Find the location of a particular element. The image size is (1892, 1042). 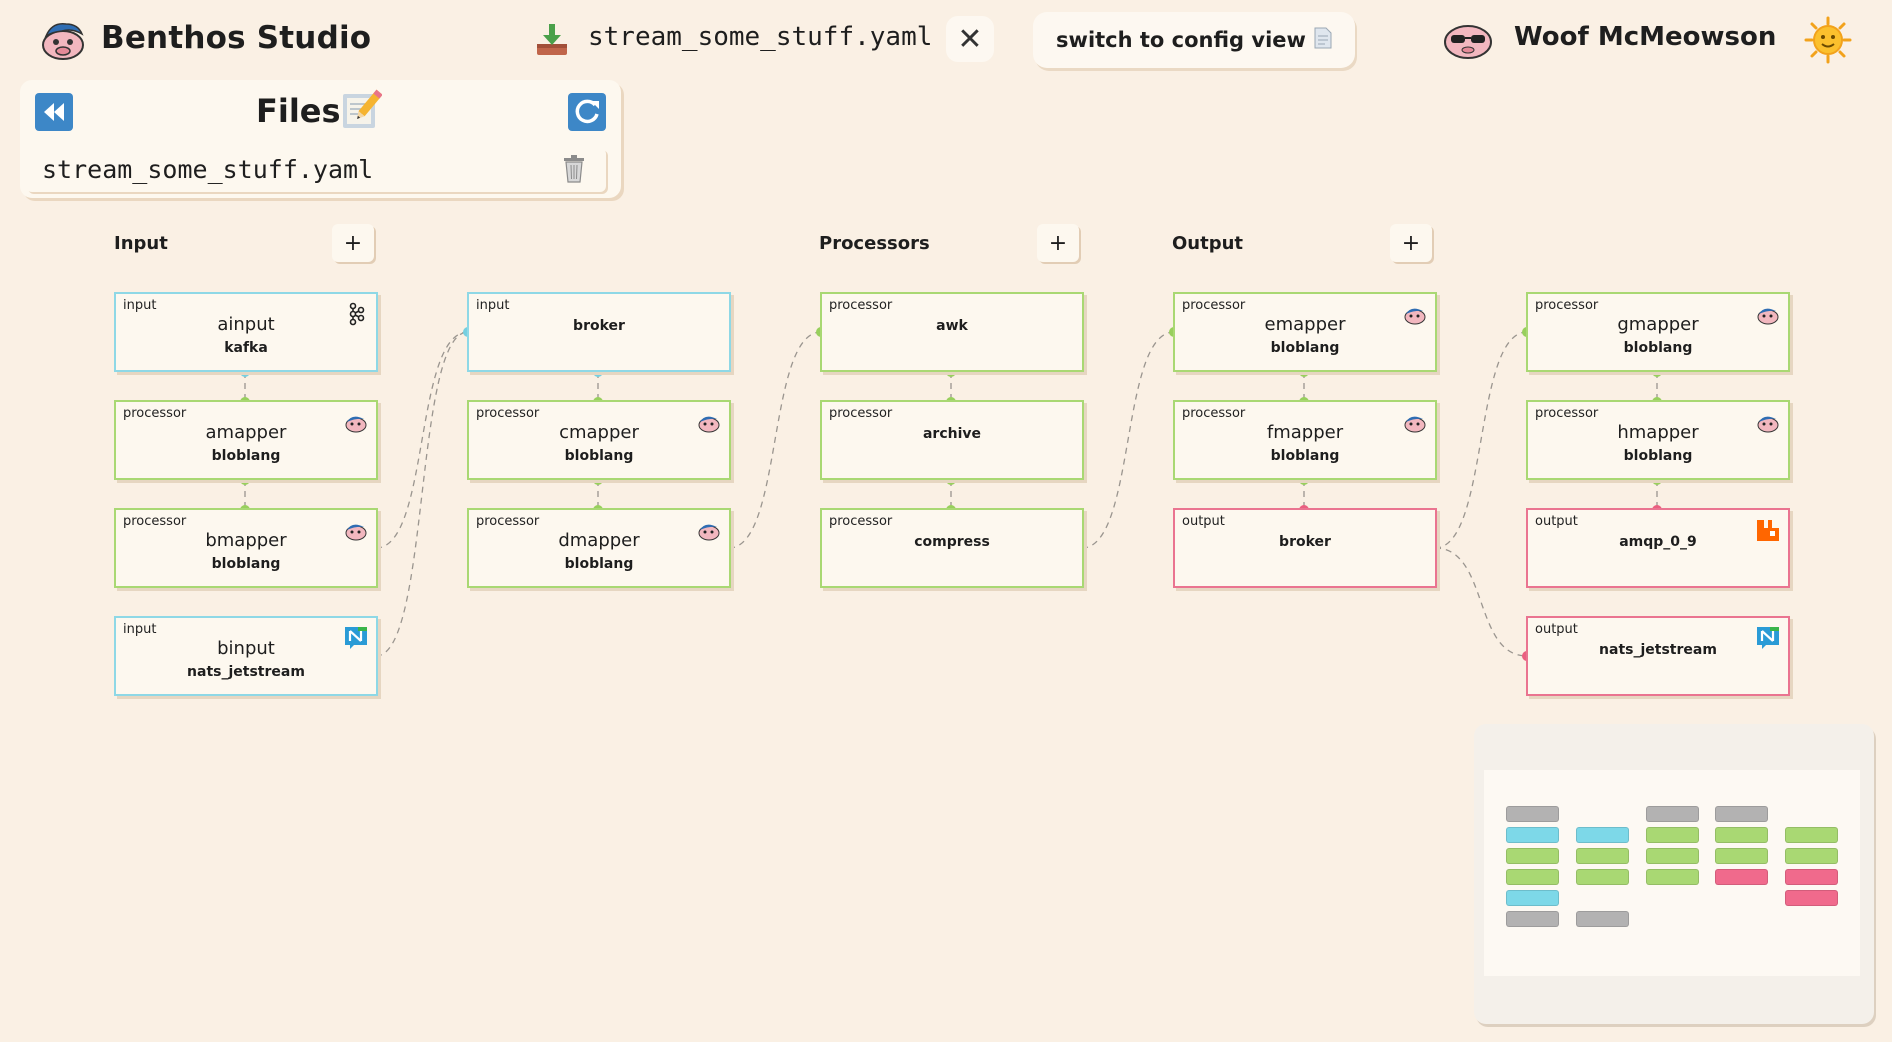

node-archive: processor archive is located at coordinates (952, 440).